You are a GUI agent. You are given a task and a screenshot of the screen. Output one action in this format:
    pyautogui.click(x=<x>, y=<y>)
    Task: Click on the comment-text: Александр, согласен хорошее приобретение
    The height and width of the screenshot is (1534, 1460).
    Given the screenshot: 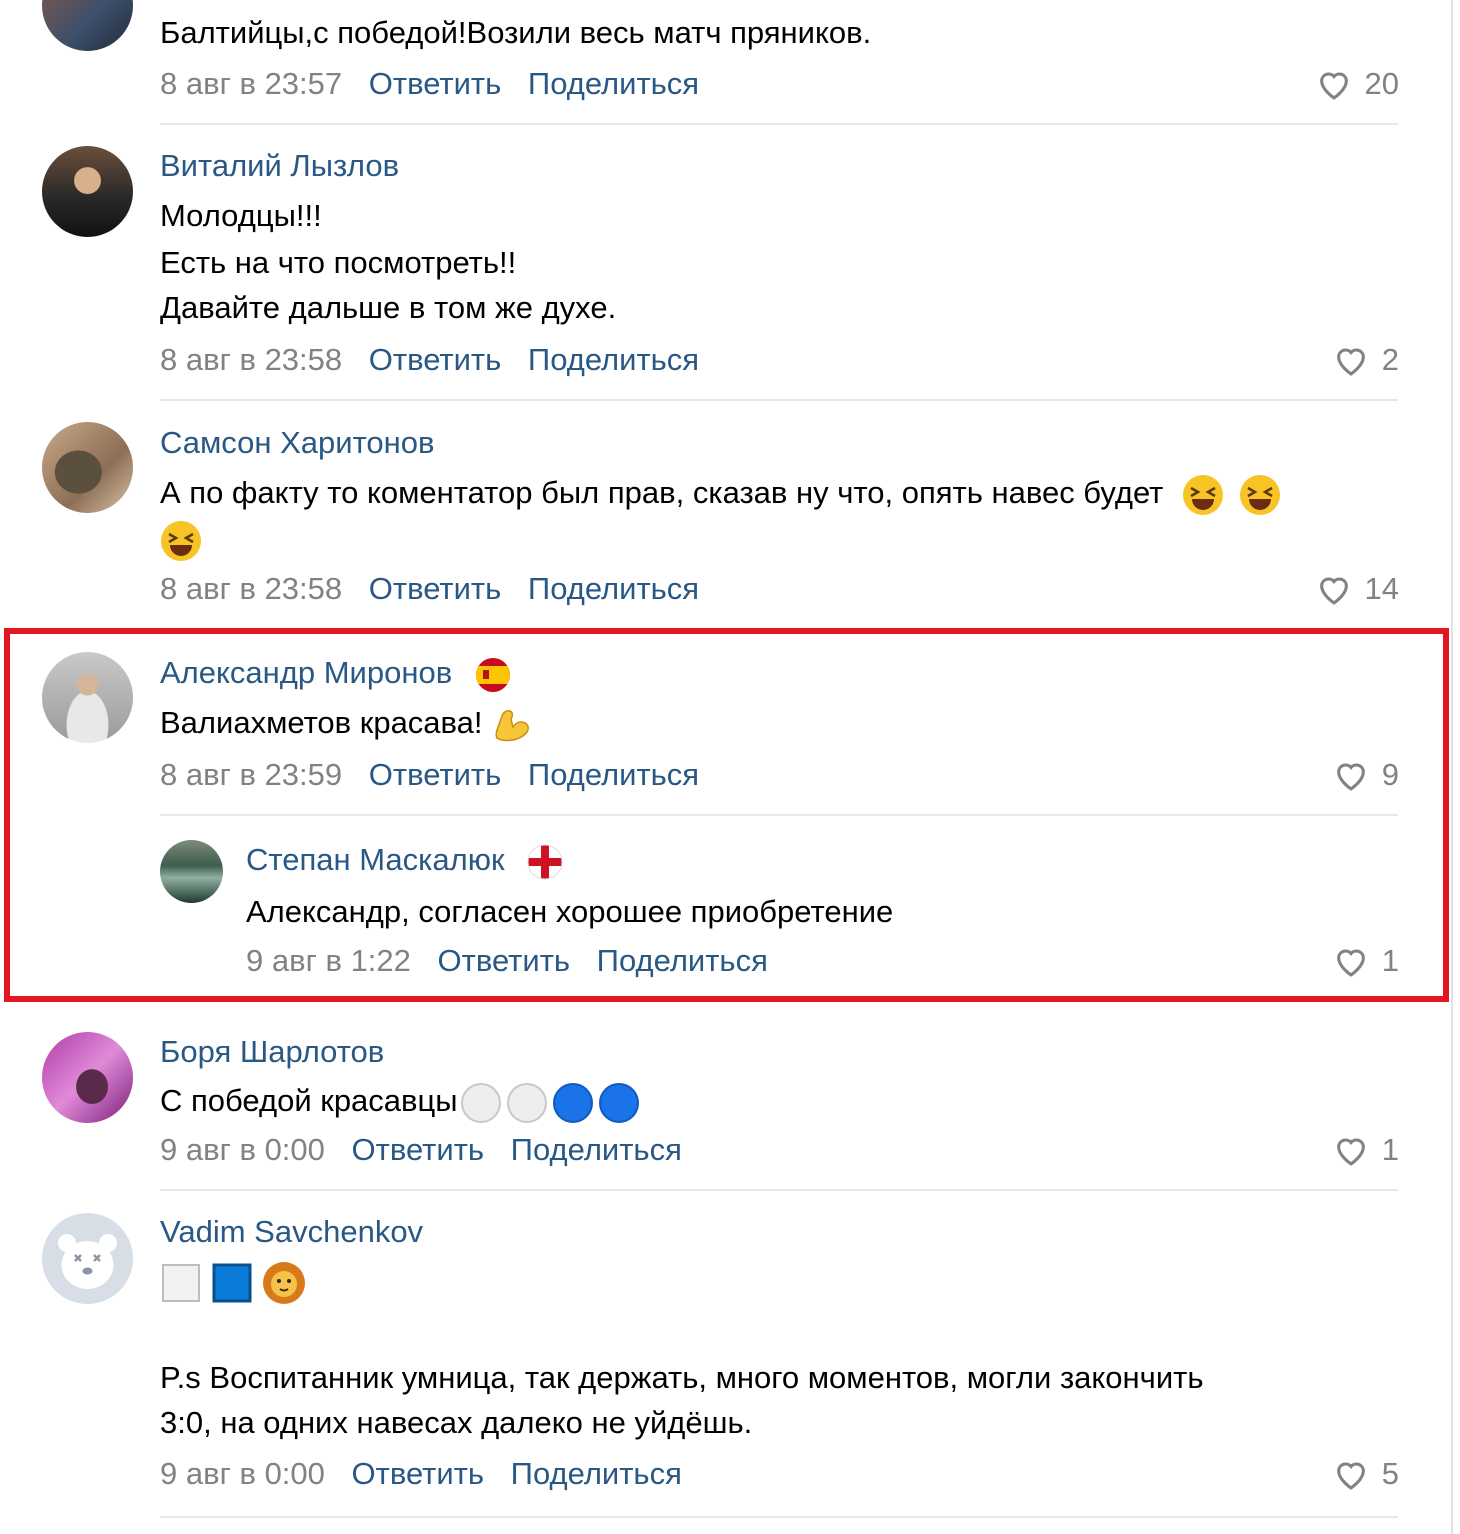 What is the action you would take?
    pyautogui.click(x=570, y=911)
    